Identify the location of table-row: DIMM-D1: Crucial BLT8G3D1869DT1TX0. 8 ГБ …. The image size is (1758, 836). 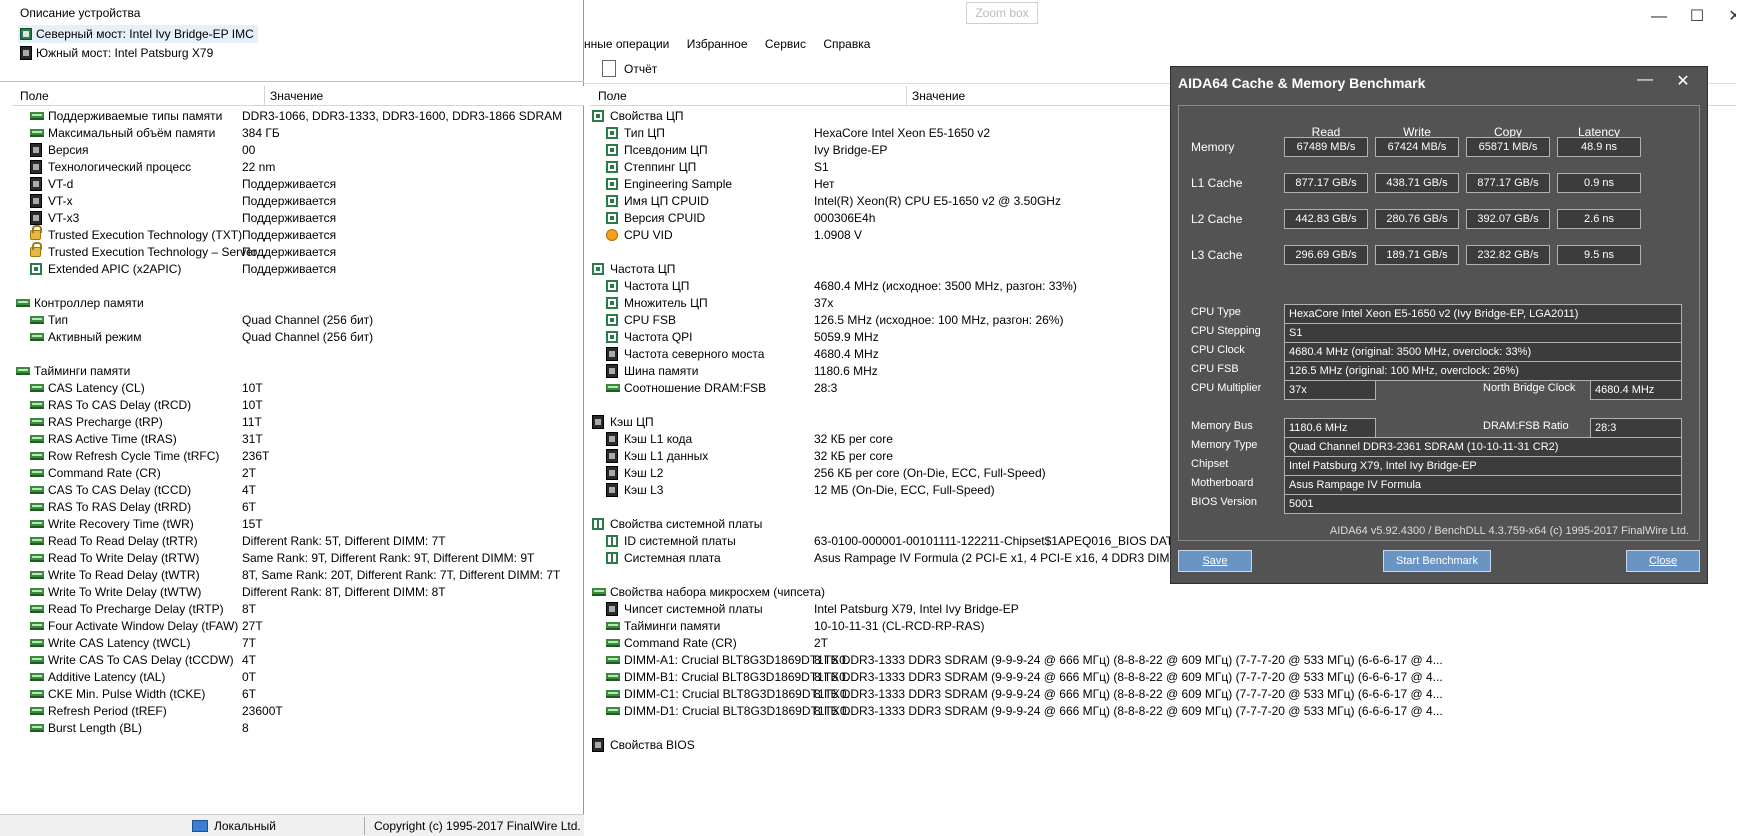
(1163, 711).